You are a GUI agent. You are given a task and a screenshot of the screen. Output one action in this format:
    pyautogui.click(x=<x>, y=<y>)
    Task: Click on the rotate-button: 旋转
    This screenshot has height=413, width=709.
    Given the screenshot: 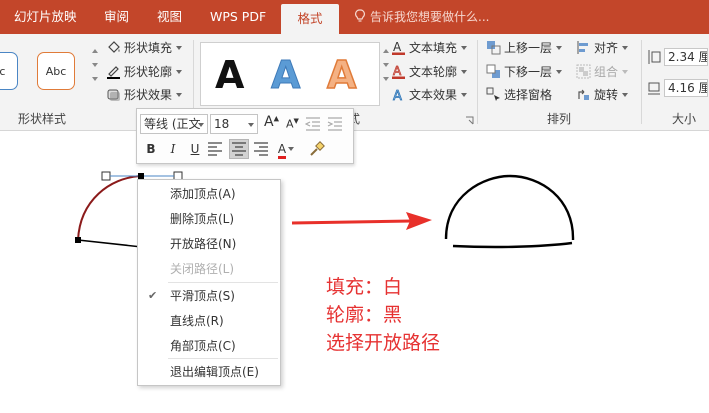 What is the action you would take?
    pyautogui.click(x=602, y=95)
    